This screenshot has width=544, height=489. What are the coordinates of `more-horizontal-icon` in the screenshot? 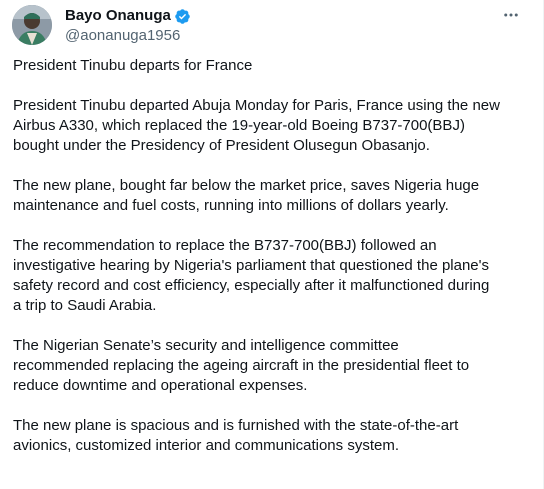 It's located at (511, 15).